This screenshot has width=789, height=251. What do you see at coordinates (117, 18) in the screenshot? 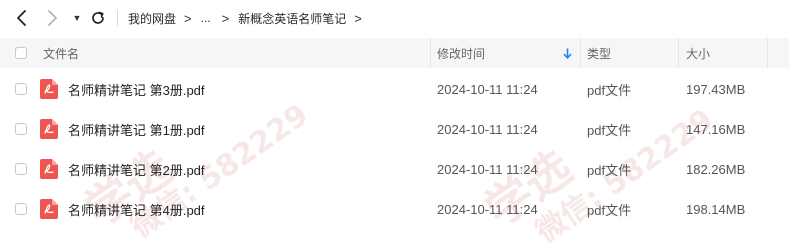
I see `nav-divider` at bounding box center [117, 18].